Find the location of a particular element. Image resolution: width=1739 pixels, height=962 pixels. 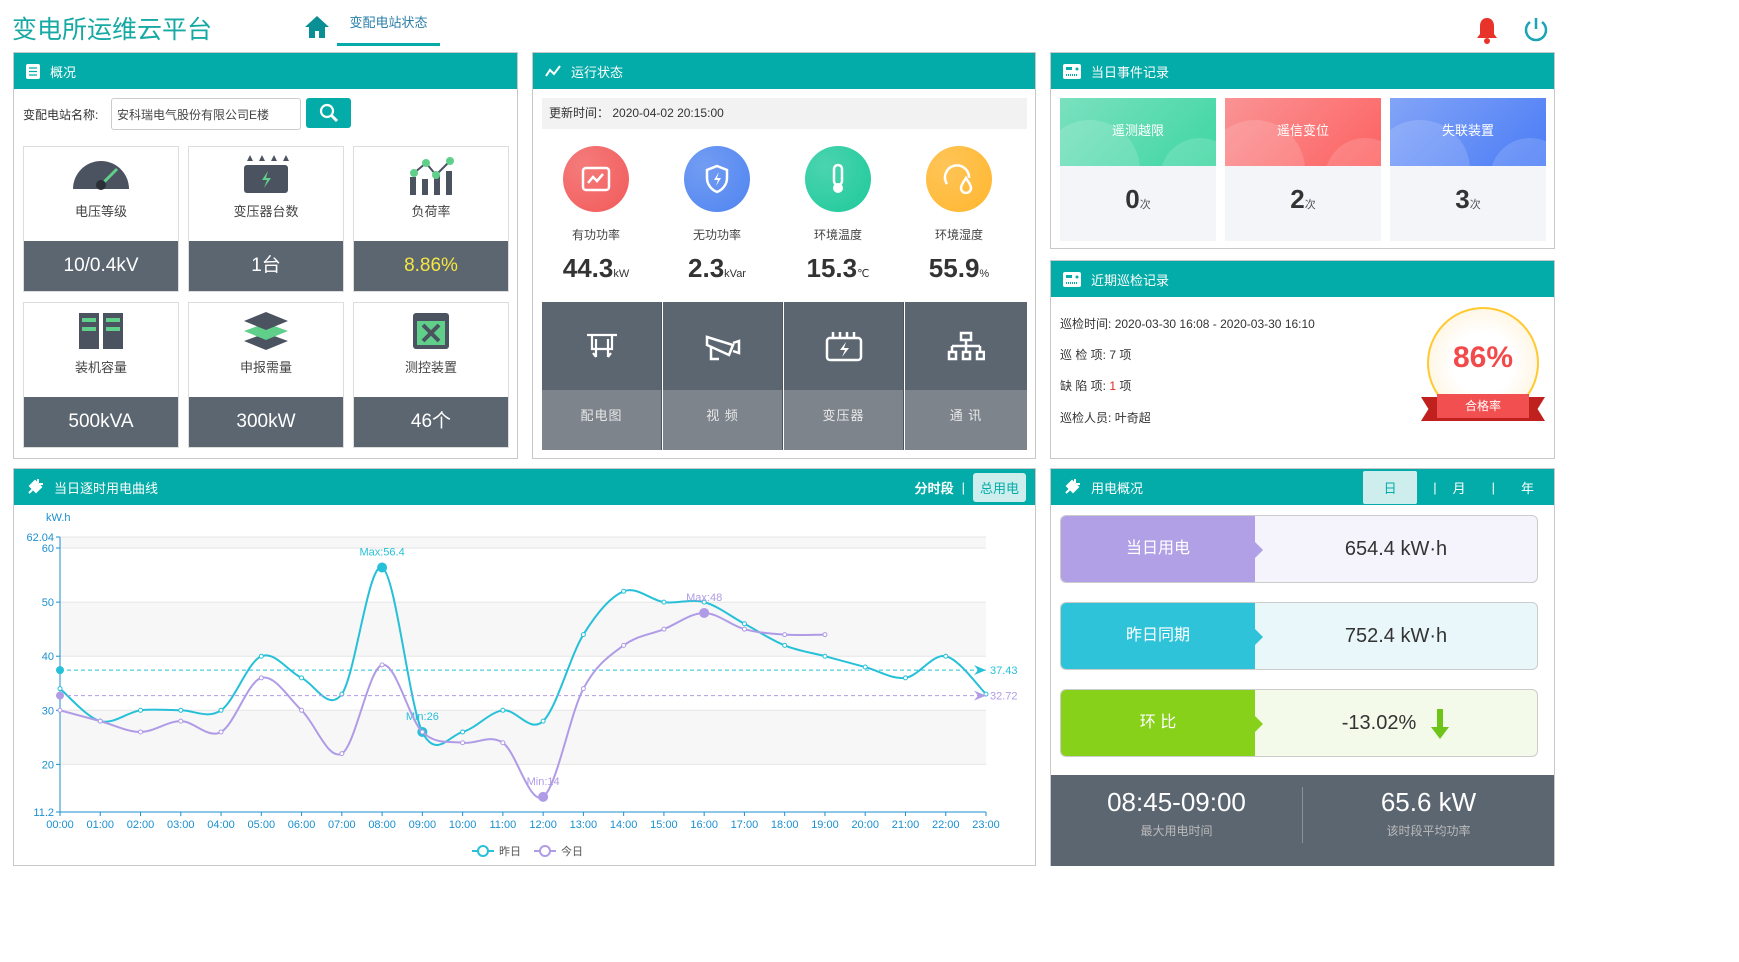

y-tick-label: 40 is located at coordinates (48, 657).